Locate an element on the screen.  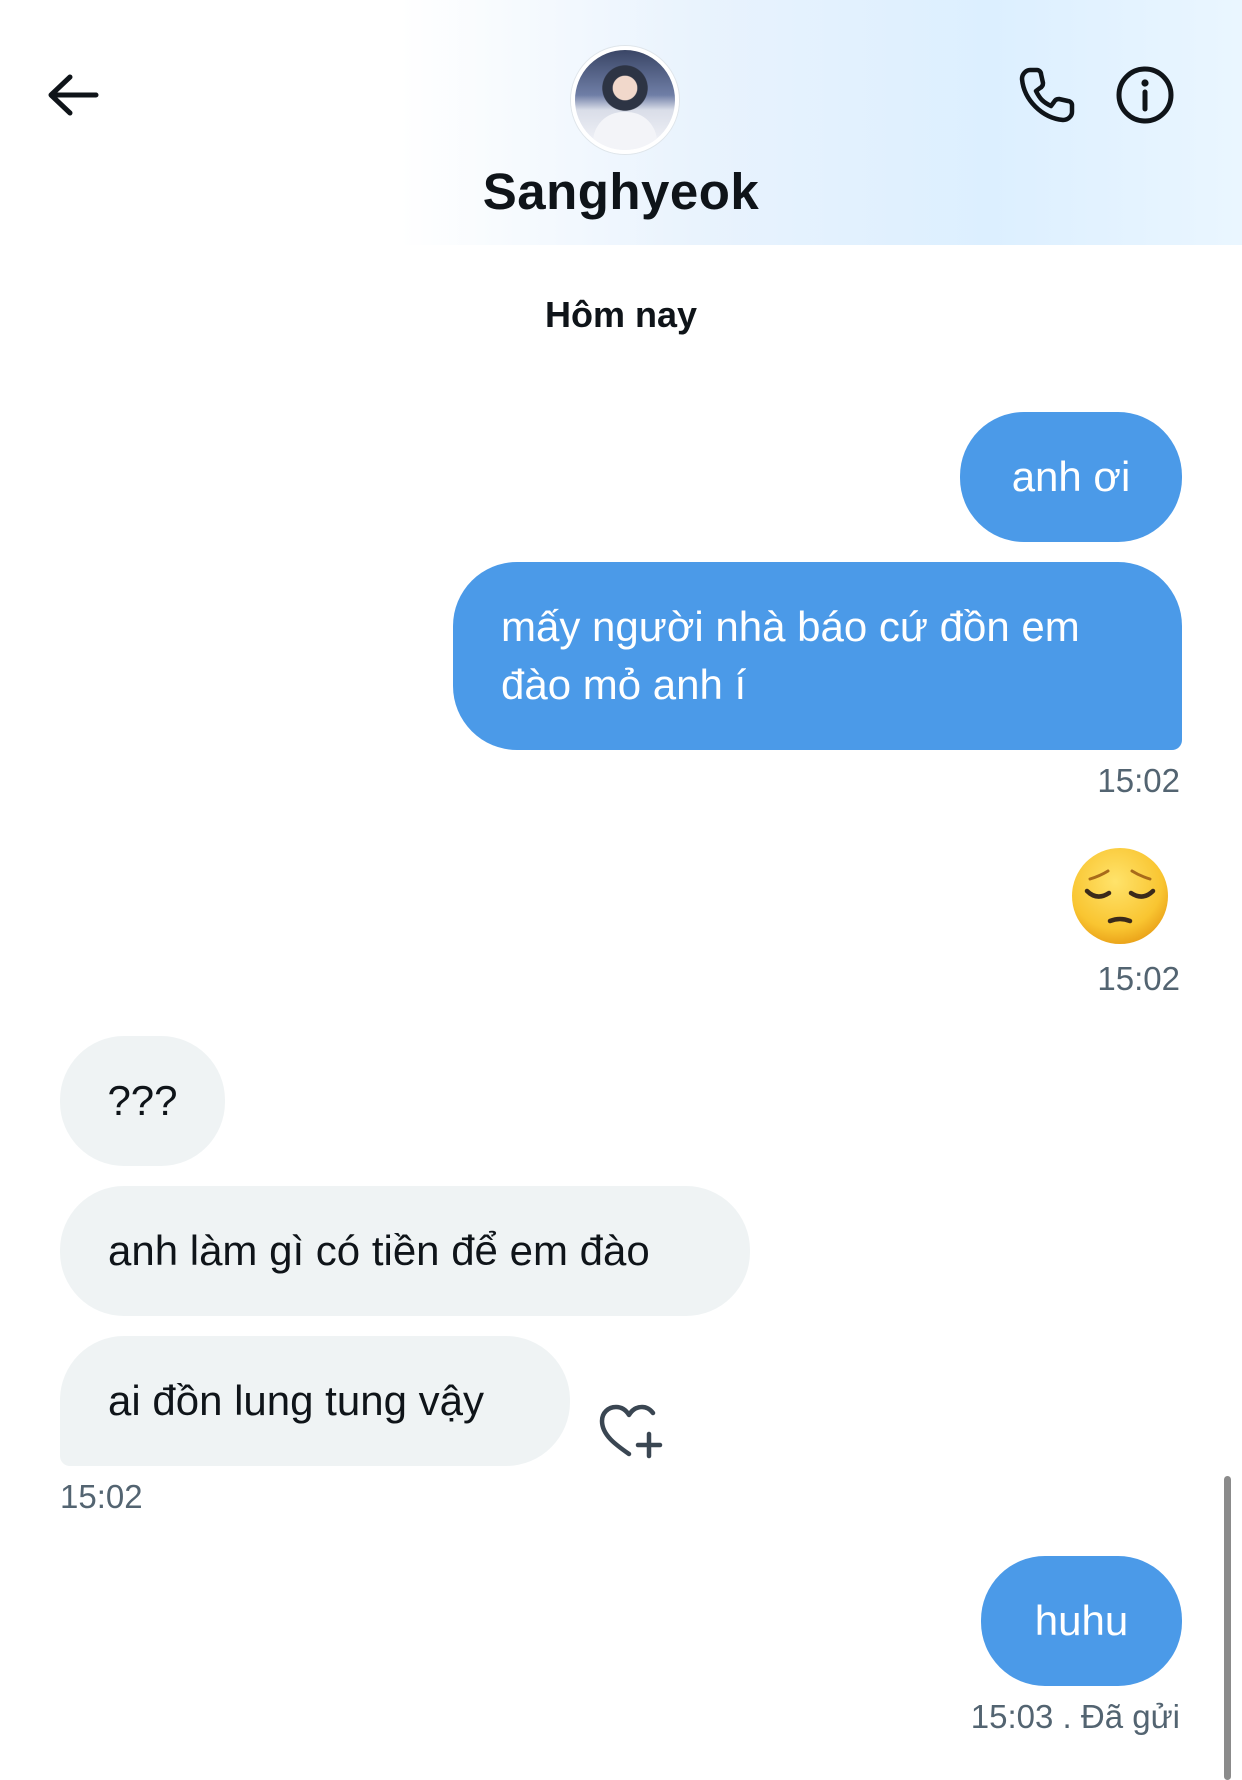
call-button is located at coordinates (1047, 95).